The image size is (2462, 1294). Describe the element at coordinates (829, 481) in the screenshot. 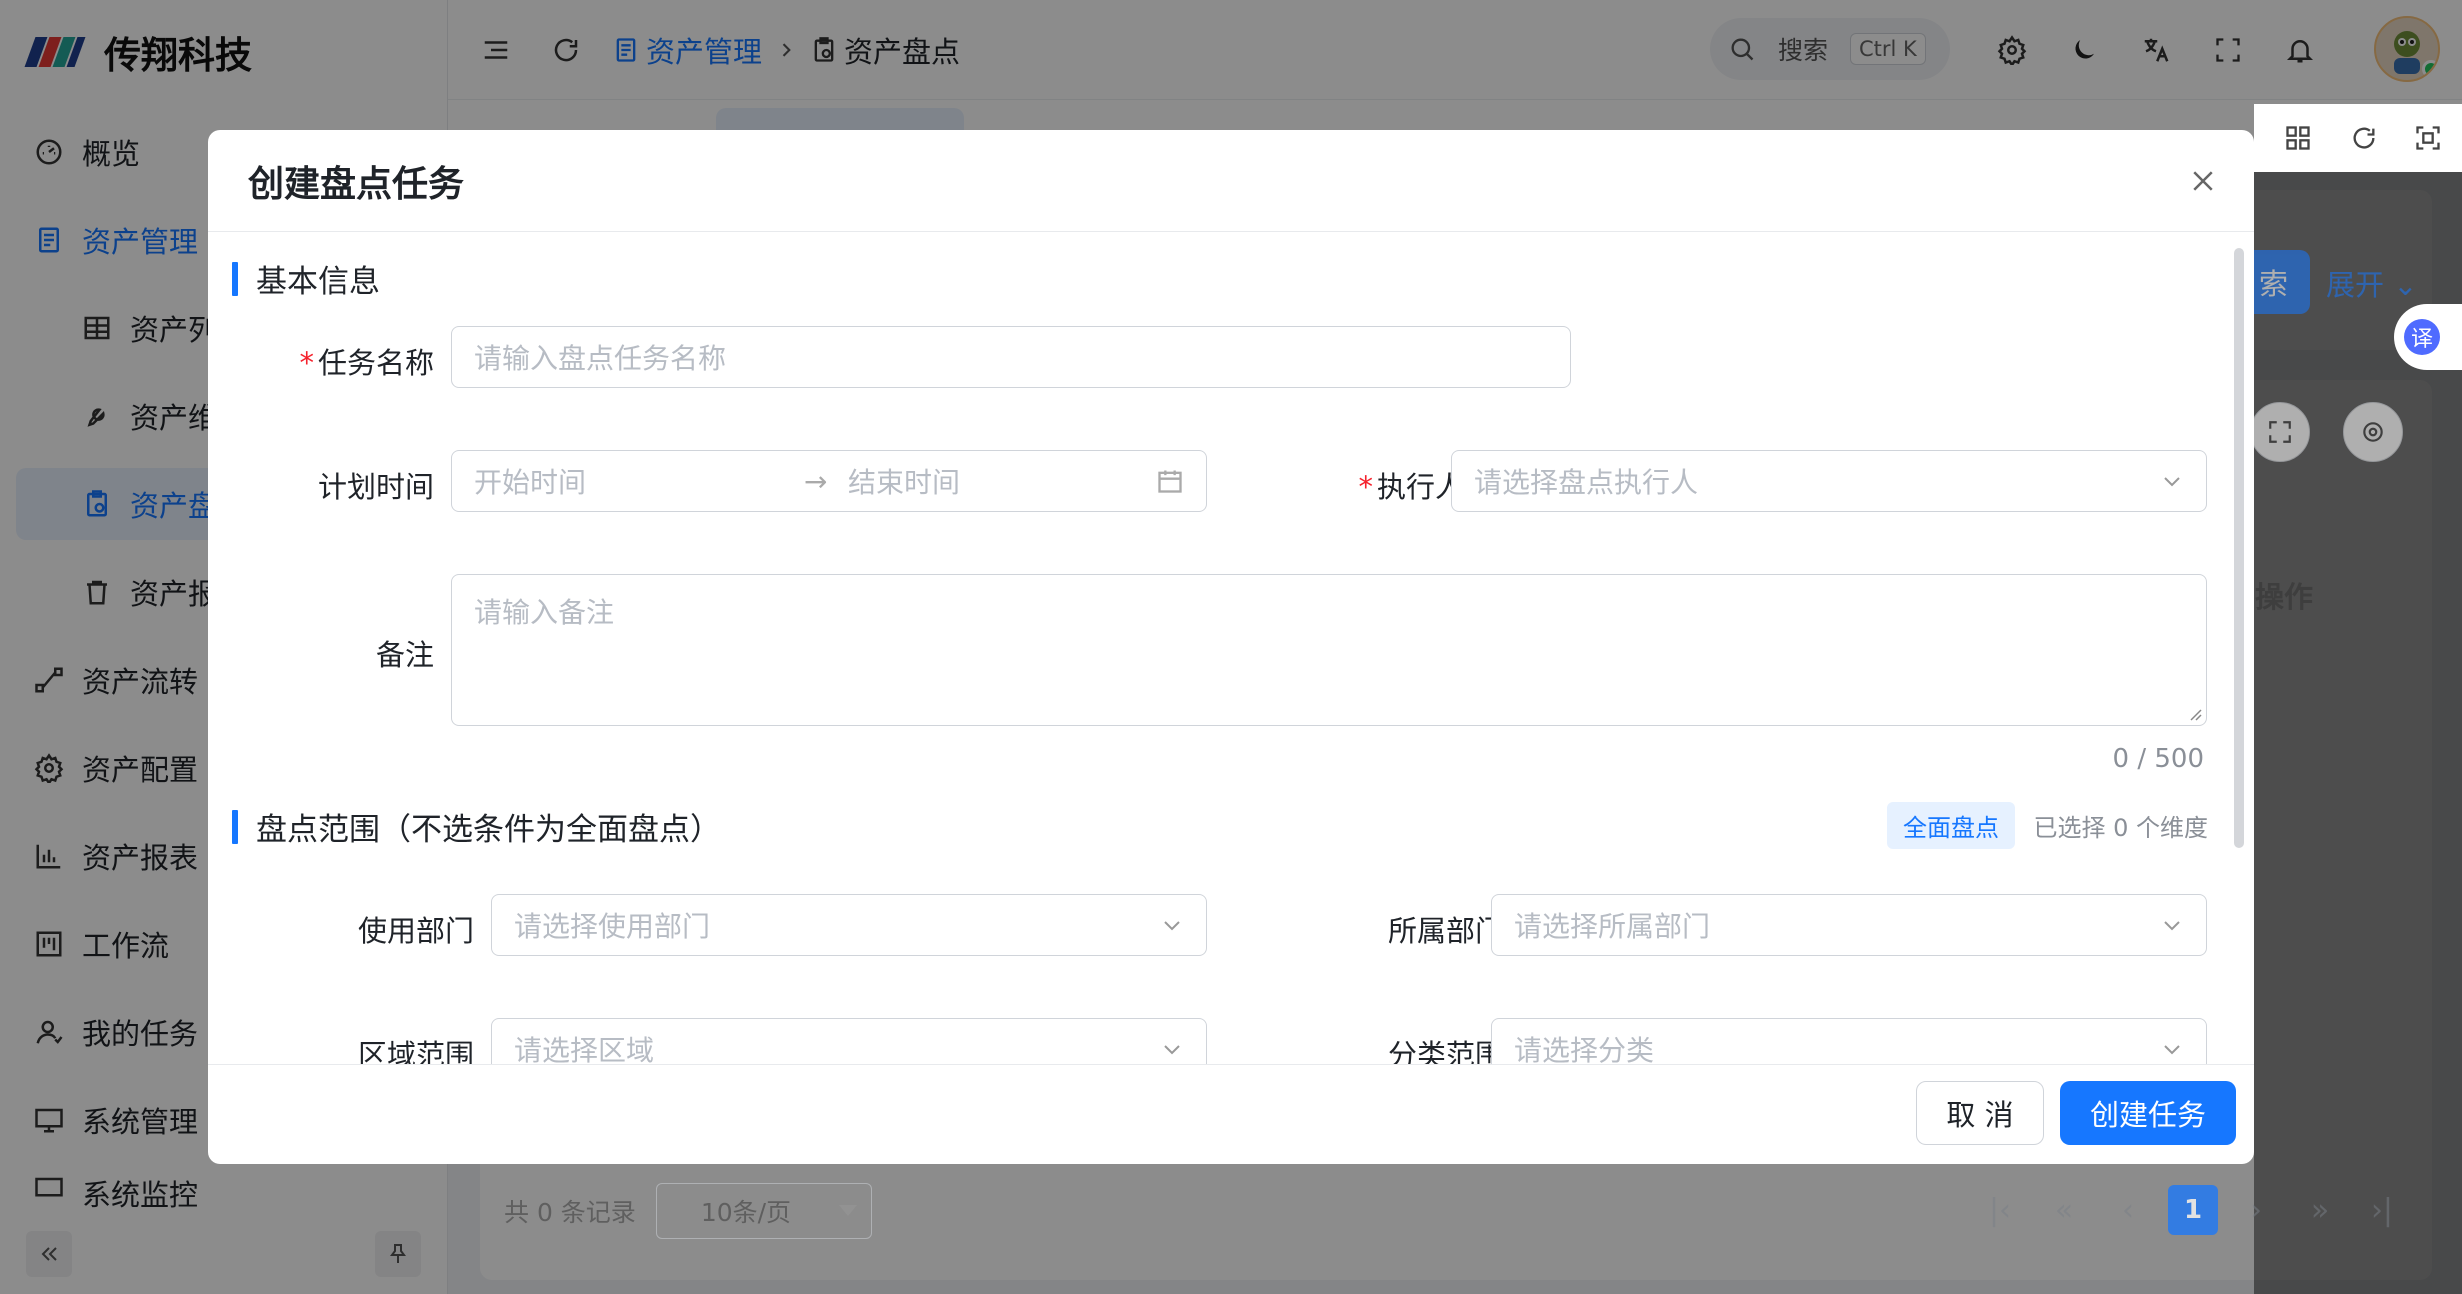

I see `plan-time-range-picker: 开始时间 → 结束时间` at that location.